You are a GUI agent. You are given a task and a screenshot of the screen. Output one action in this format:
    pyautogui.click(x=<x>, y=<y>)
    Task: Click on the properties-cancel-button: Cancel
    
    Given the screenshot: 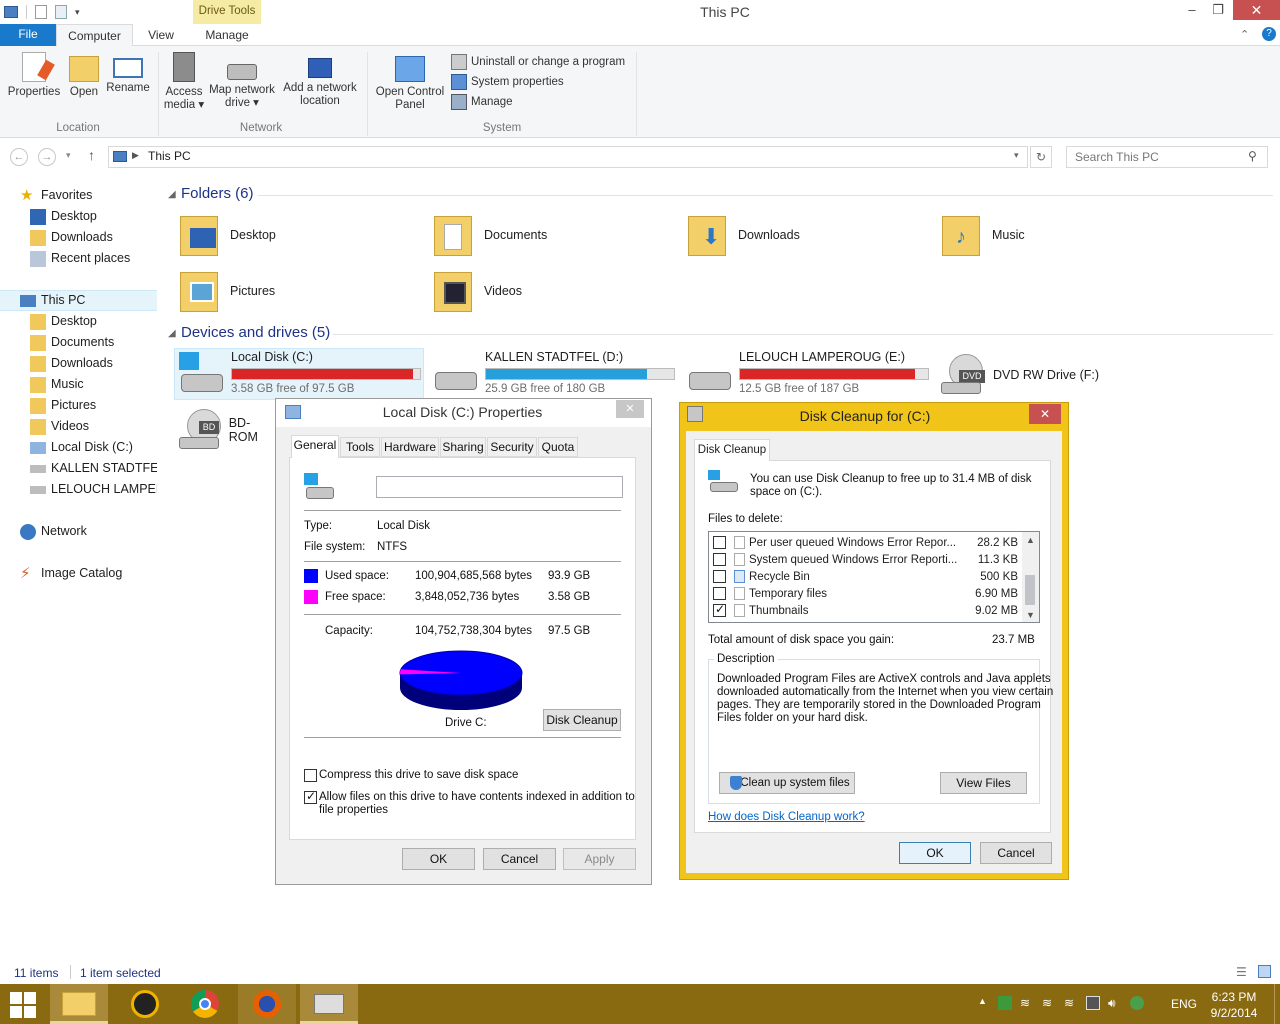 What is the action you would take?
    pyautogui.click(x=519, y=859)
    